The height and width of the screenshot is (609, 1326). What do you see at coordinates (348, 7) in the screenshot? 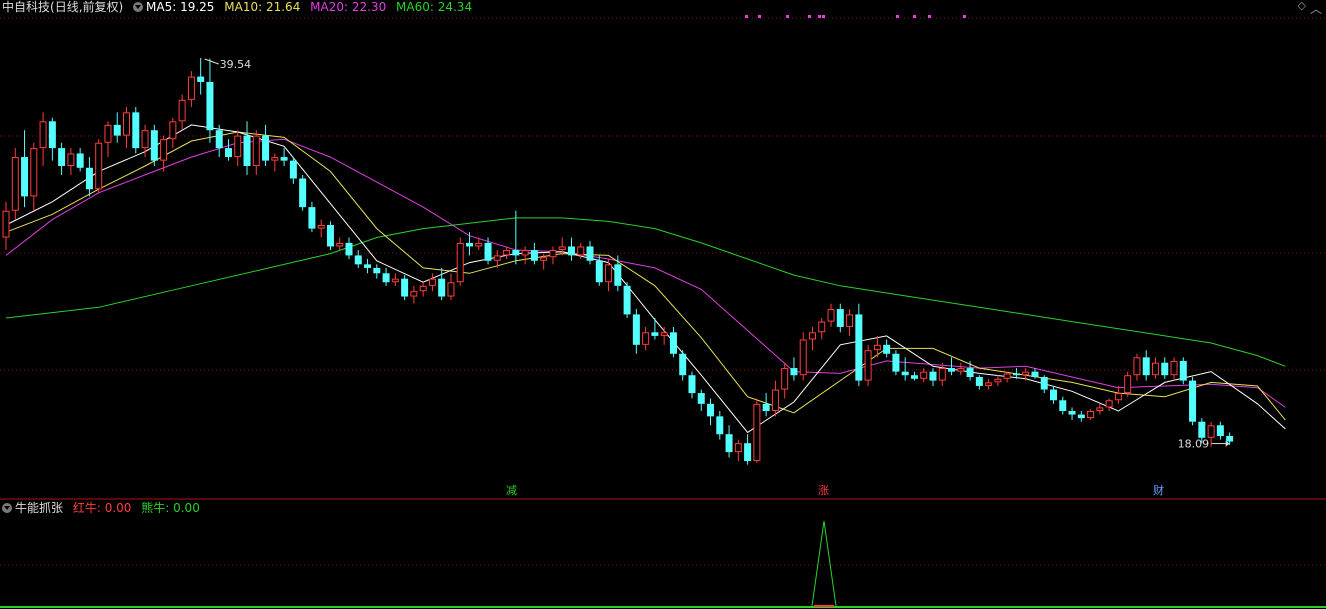
I see `ma20-label: MA20: 22.30` at bounding box center [348, 7].